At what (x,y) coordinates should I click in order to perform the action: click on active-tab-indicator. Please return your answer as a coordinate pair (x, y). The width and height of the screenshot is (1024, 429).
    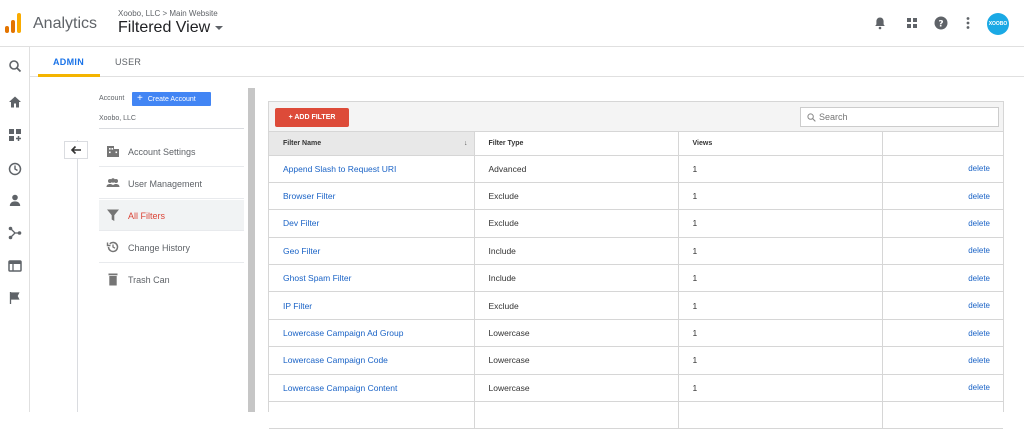
    Looking at the image, I should click on (69, 75).